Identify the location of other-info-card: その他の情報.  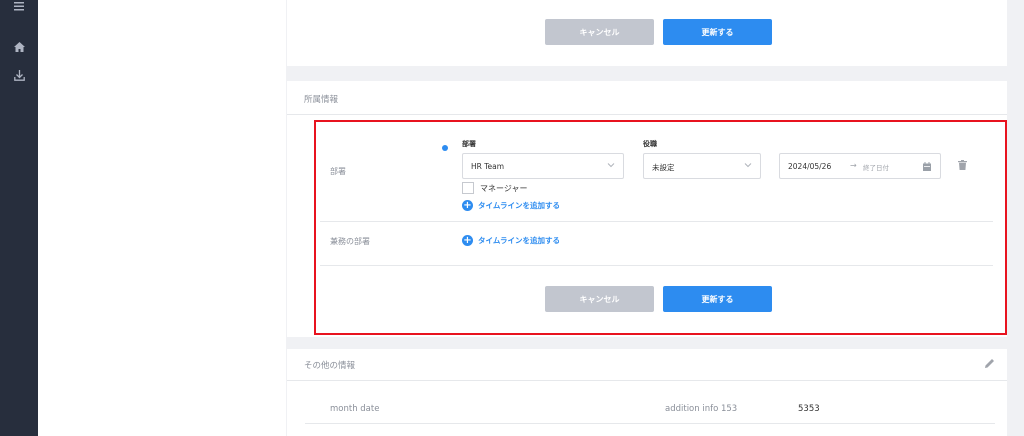
(647, 392).